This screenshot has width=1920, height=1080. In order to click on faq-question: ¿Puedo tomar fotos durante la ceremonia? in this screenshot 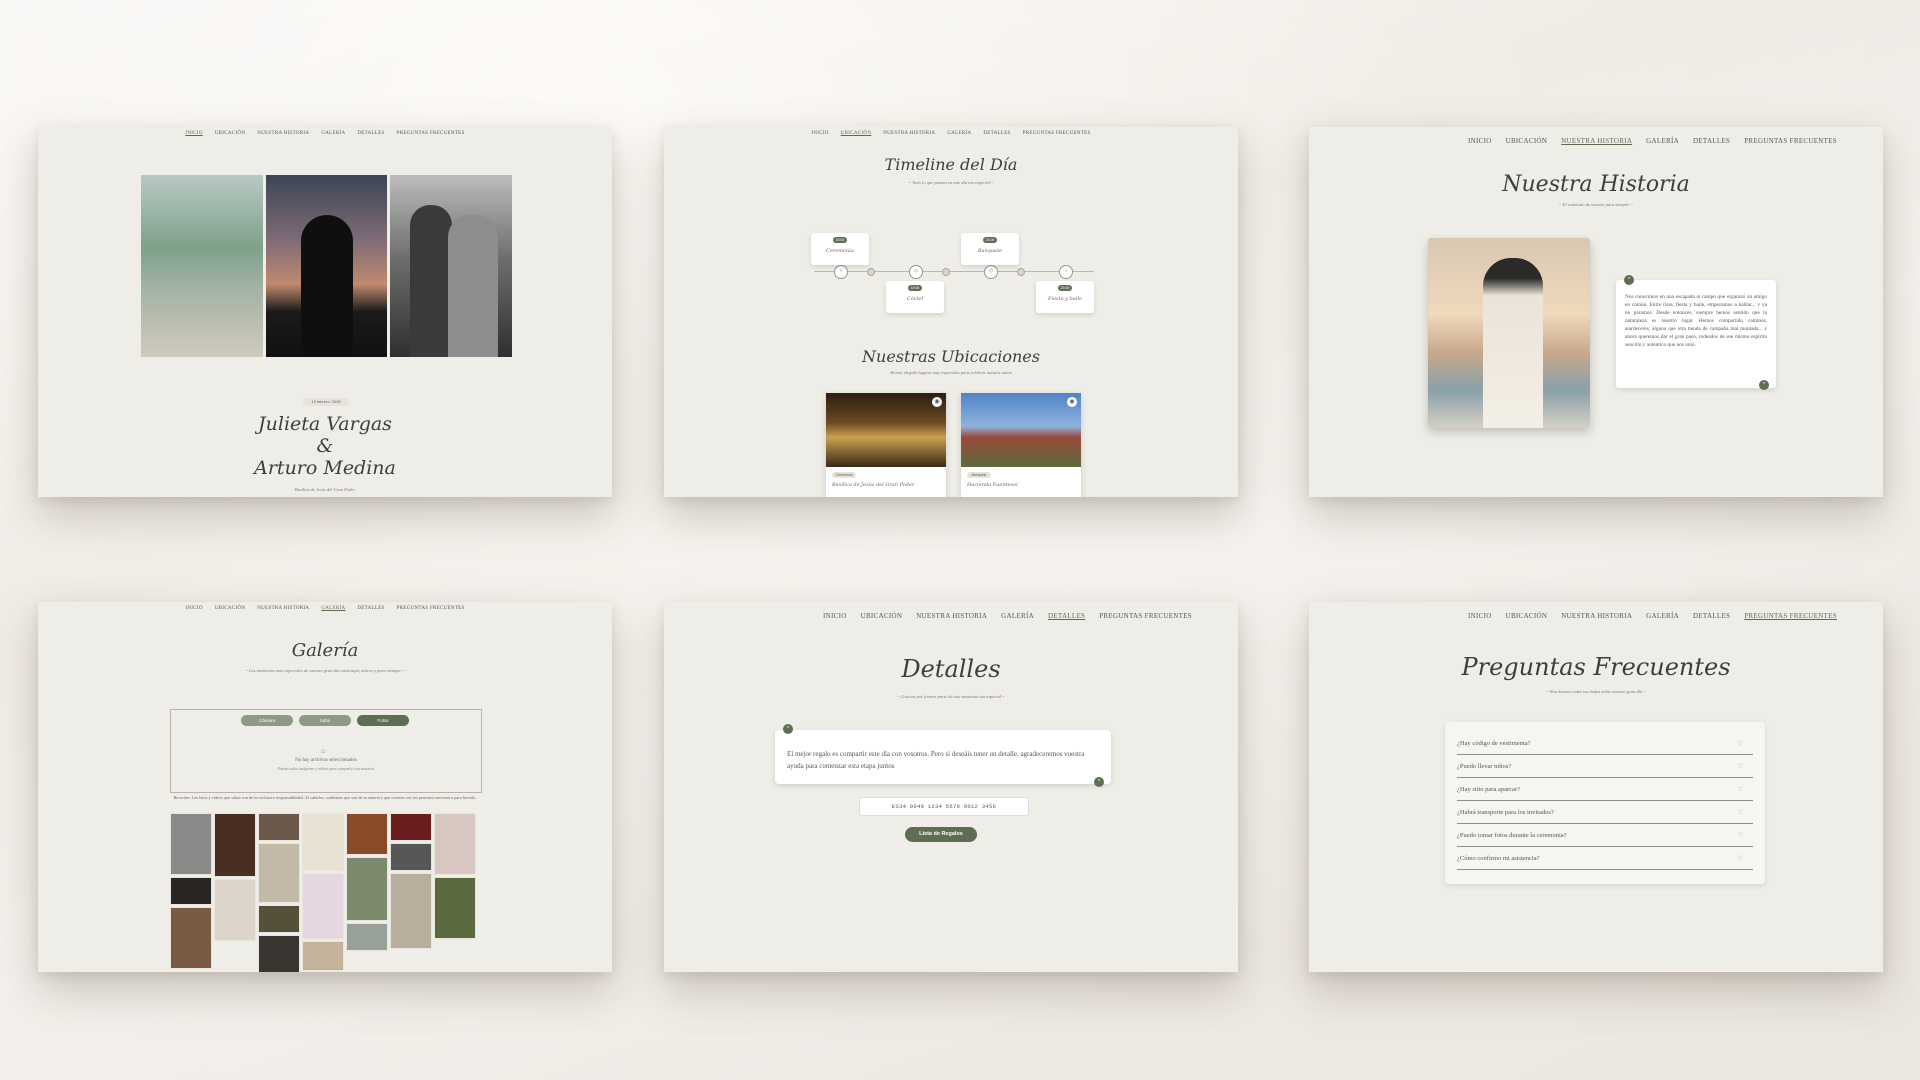, I will do `click(1512, 835)`.